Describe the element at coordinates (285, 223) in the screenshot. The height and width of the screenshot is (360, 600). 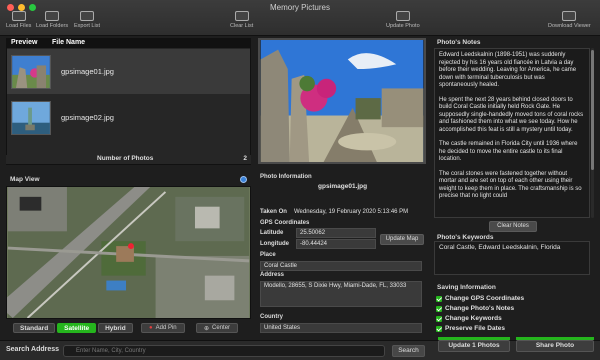
I see `gps-coordinates-label: GPS Coordinates` at that location.